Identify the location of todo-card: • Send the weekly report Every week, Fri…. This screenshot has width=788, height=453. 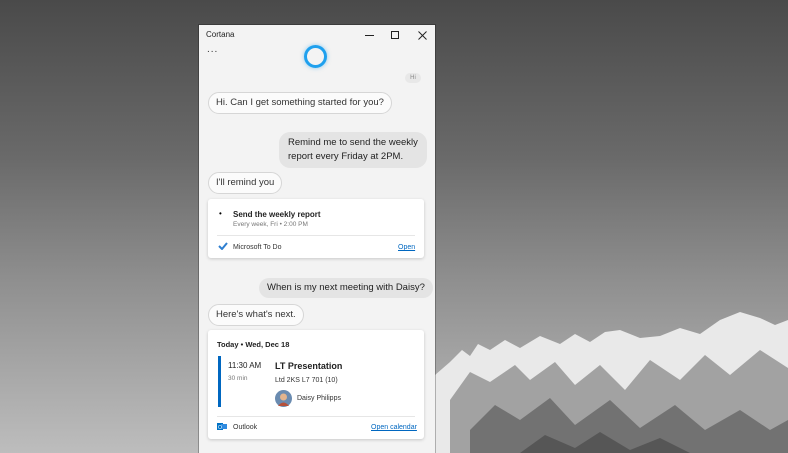
(316, 228).